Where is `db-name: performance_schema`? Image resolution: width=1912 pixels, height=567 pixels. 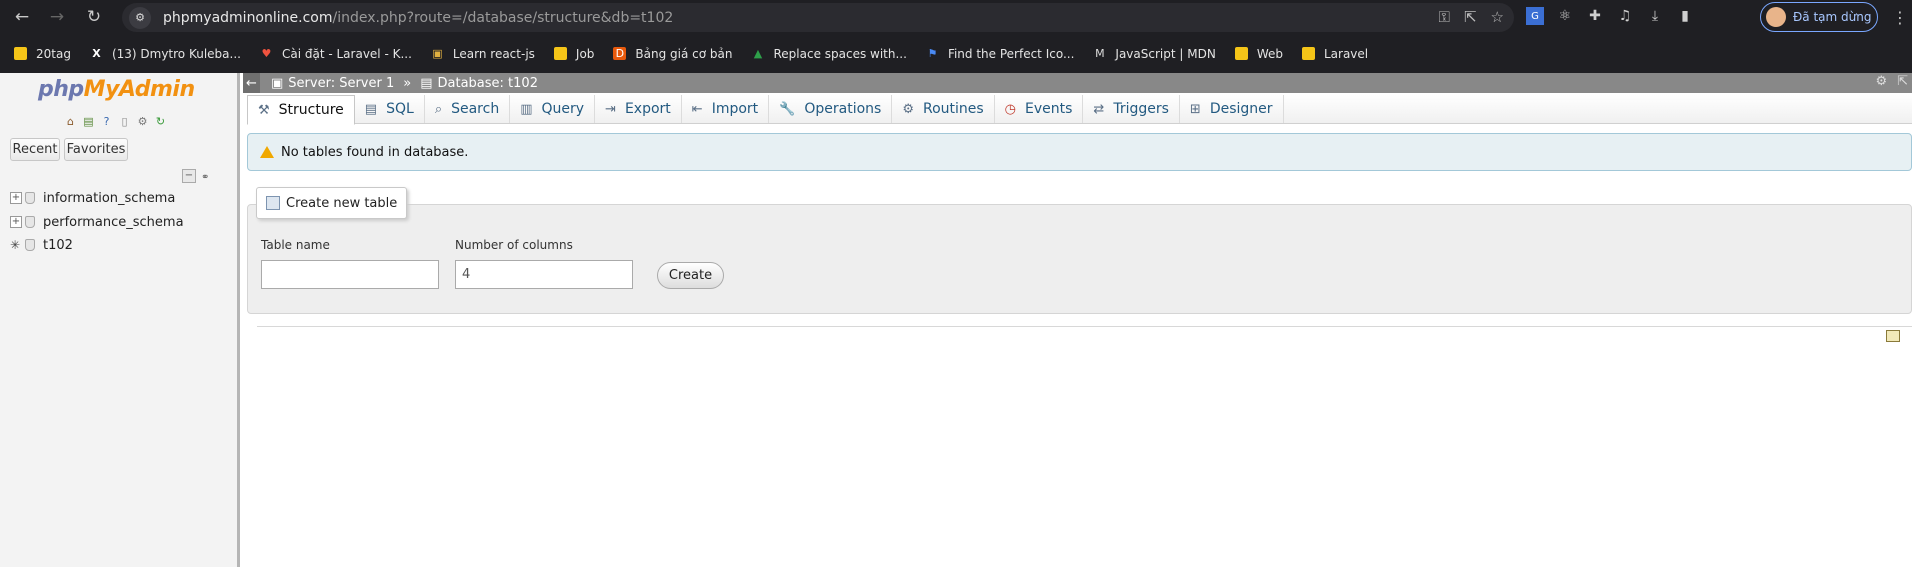 db-name: performance_schema is located at coordinates (113, 222).